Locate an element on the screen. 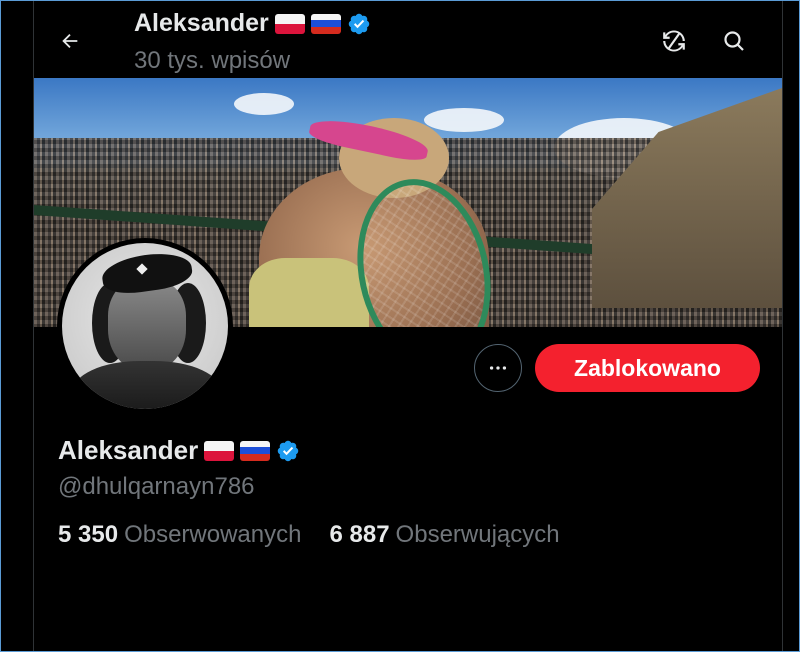 This screenshot has height=652, width=800. header-name: Aleksander is located at coordinates (201, 23).